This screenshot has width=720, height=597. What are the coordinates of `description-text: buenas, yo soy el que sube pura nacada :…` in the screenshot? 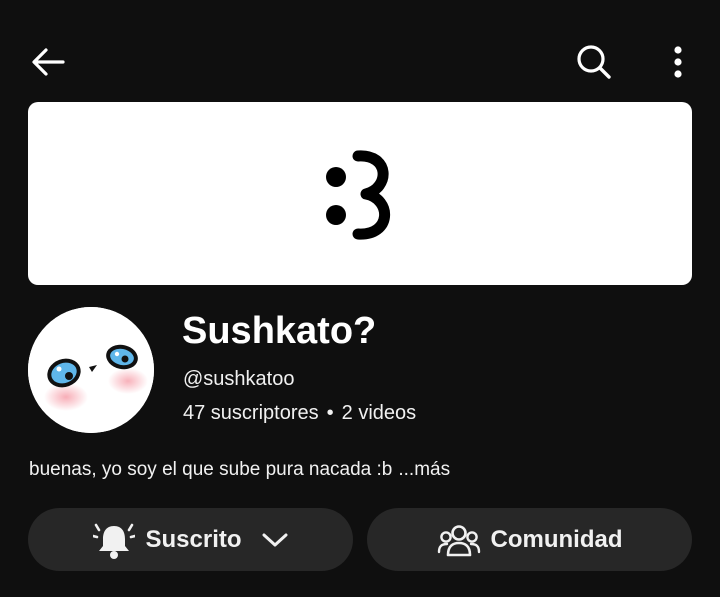 It's located at (211, 469).